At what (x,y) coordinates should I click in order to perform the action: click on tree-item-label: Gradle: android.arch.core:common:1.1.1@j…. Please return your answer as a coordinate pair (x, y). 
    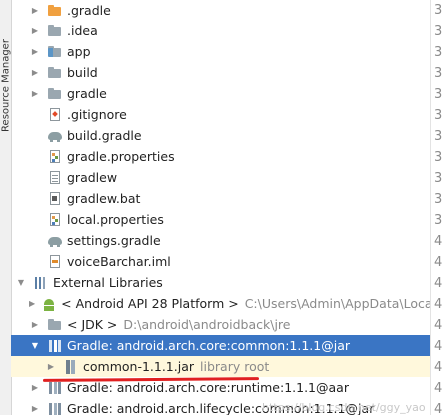
    Looking at the image, I should click on (208, 345).